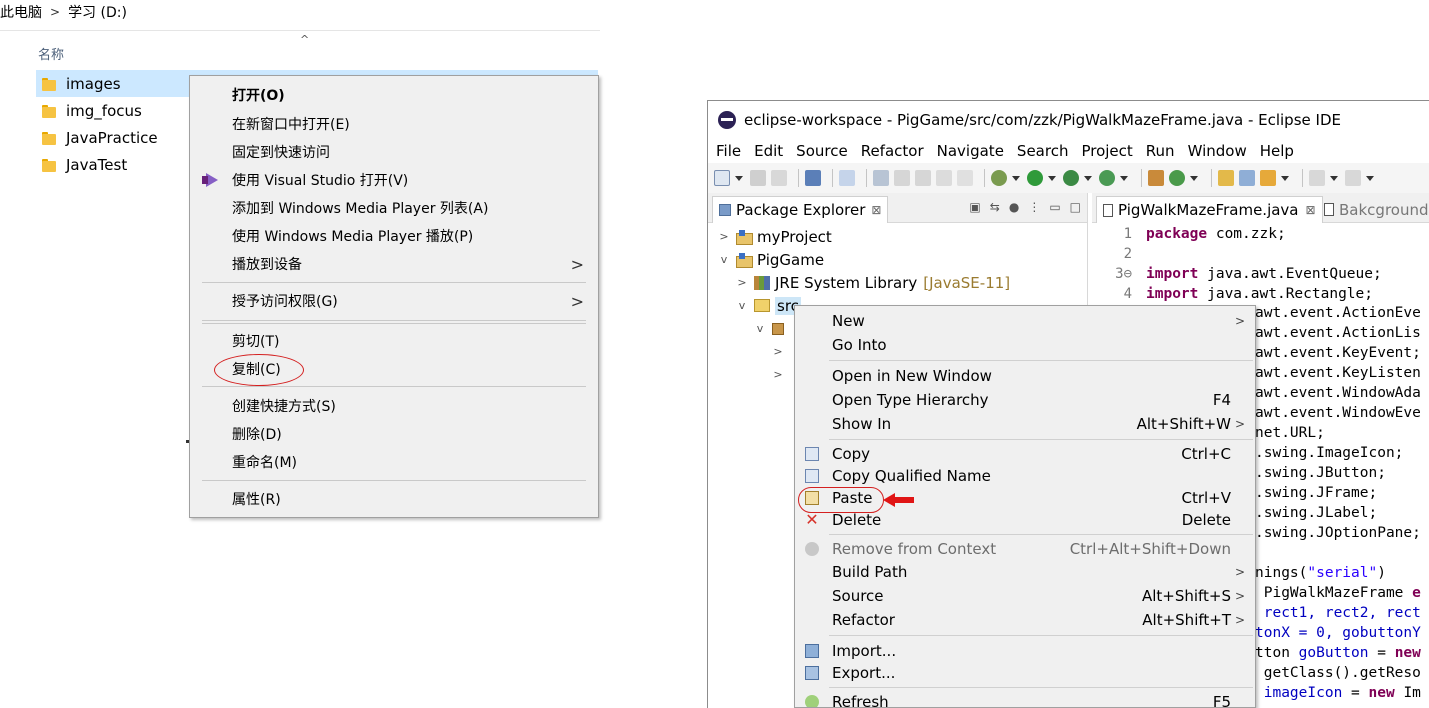  Describe the element at coordinates (394, 499) in the screenshot. I see `menu-properties: 属性(R)` at that location.